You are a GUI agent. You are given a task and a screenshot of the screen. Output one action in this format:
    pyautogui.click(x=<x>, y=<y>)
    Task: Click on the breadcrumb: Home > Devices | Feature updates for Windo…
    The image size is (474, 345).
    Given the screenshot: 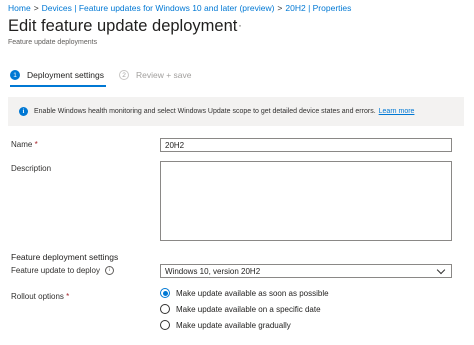 What is the action you would take?
    pyautogui.click(x=179, y=8)
    